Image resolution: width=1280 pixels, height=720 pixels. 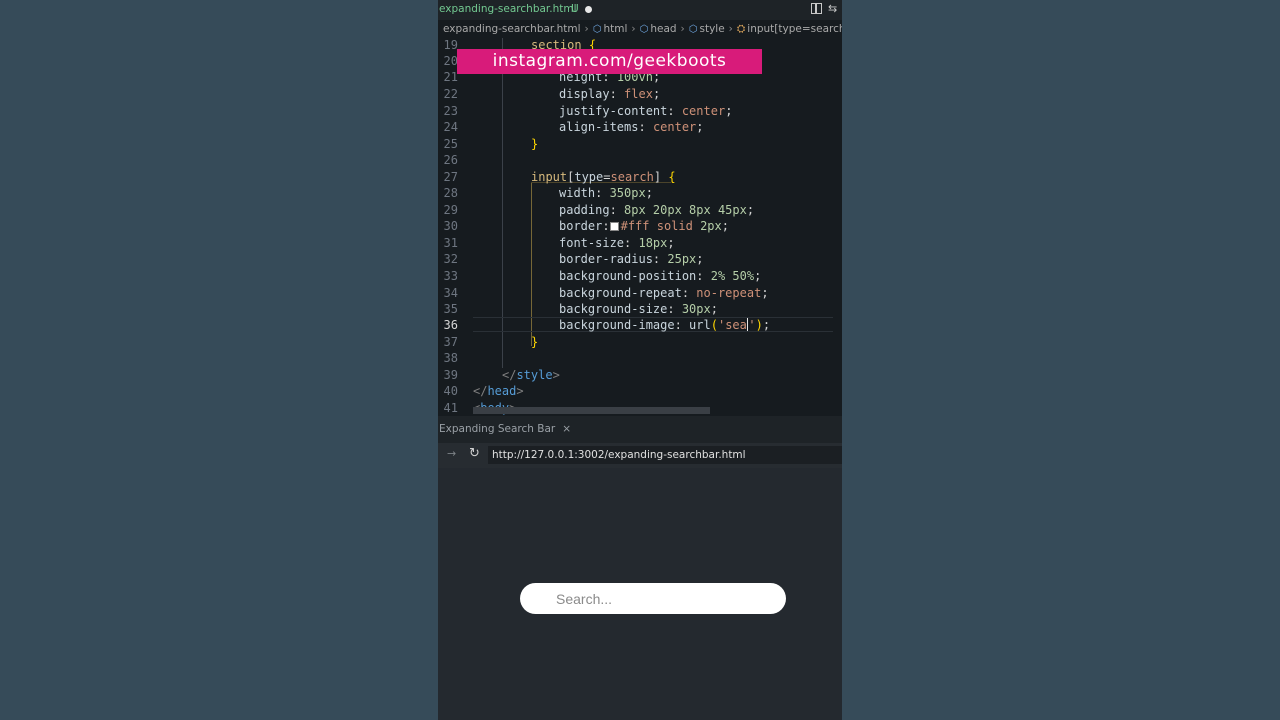 I want to click on breadcrumb-file: expanding-searchbar.html, so click(x=512, y=29).